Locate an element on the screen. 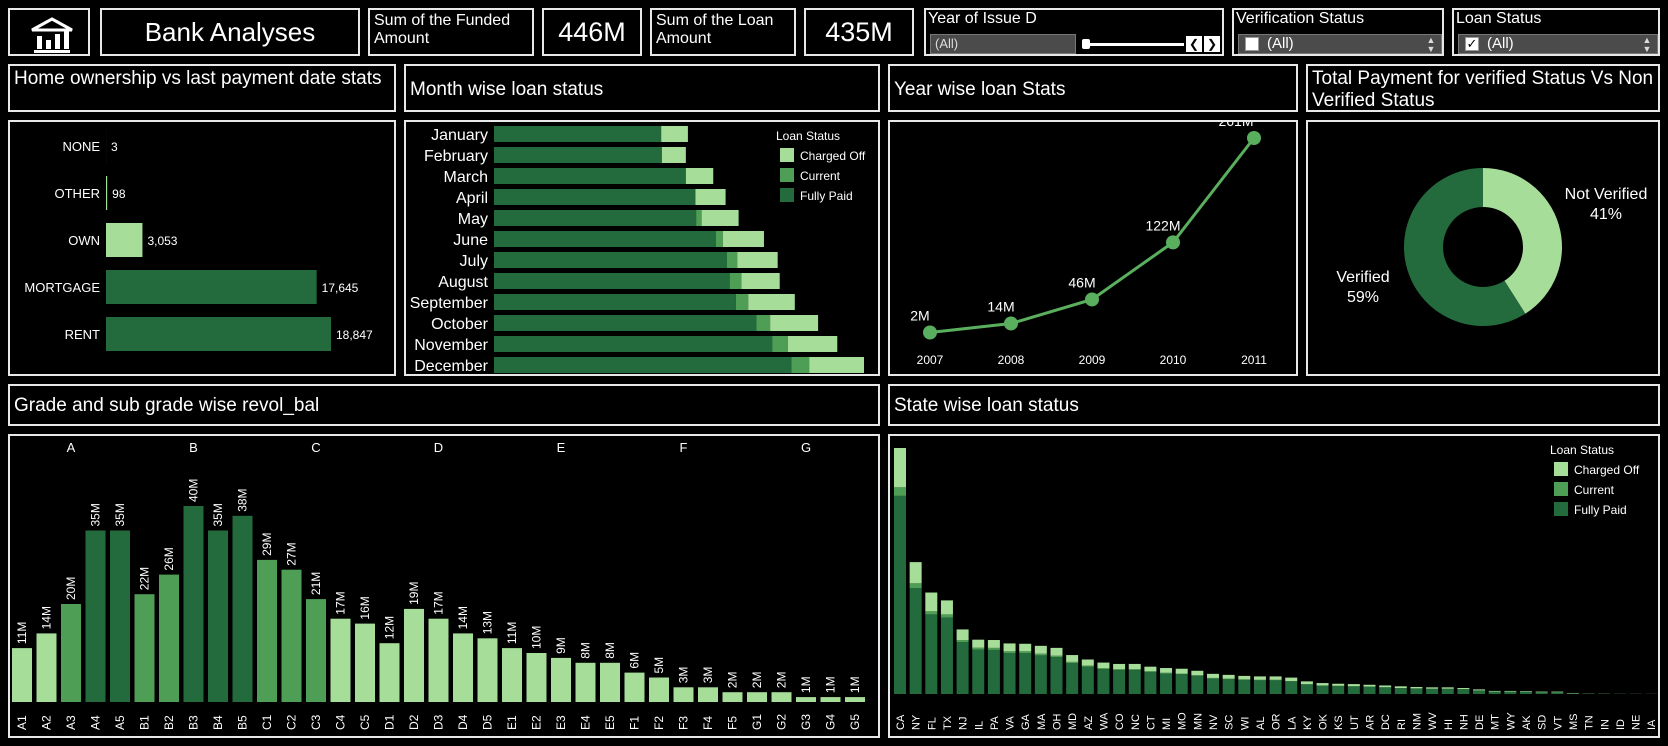  month-label: October is located at coordinates (460, 324).